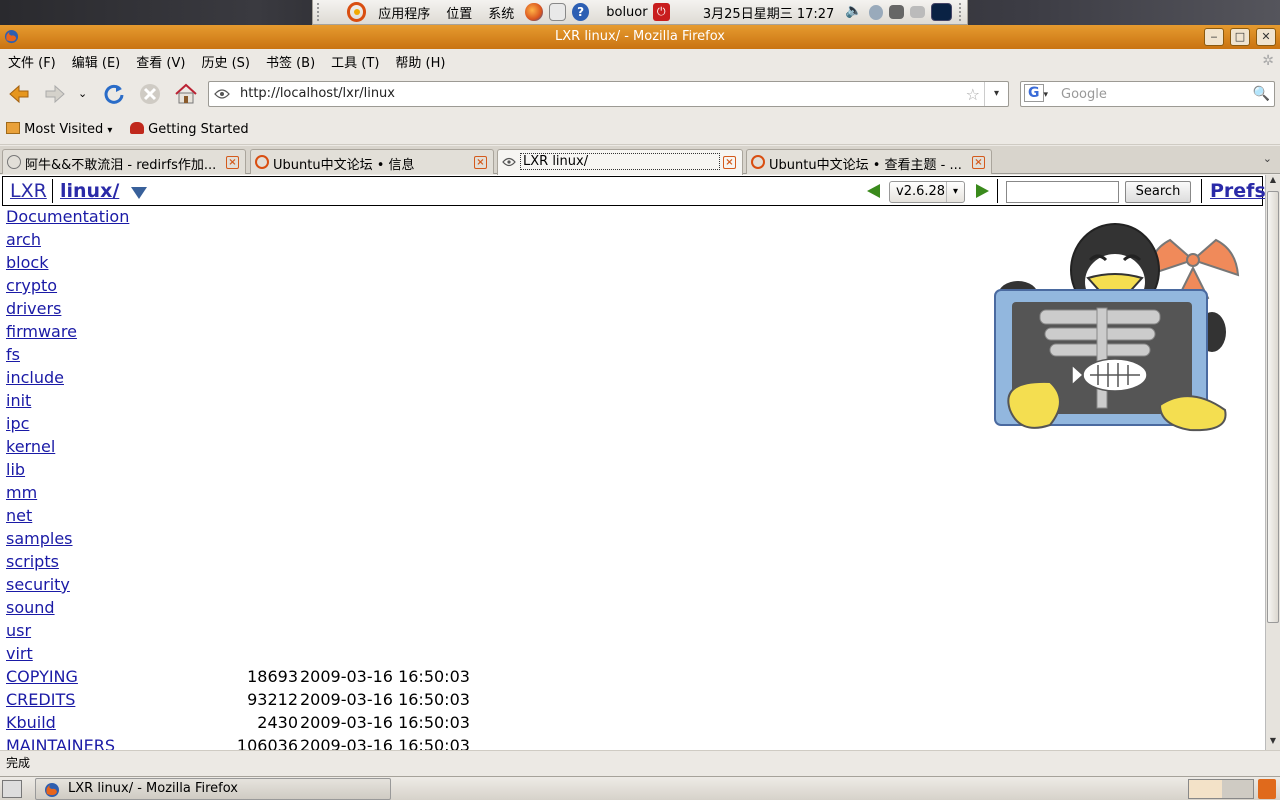  What do you see at coordinates (1040, 94) in the screenshot?
I see `search-engine-google-icon: G ▾` at bounding box center [1040, 94].